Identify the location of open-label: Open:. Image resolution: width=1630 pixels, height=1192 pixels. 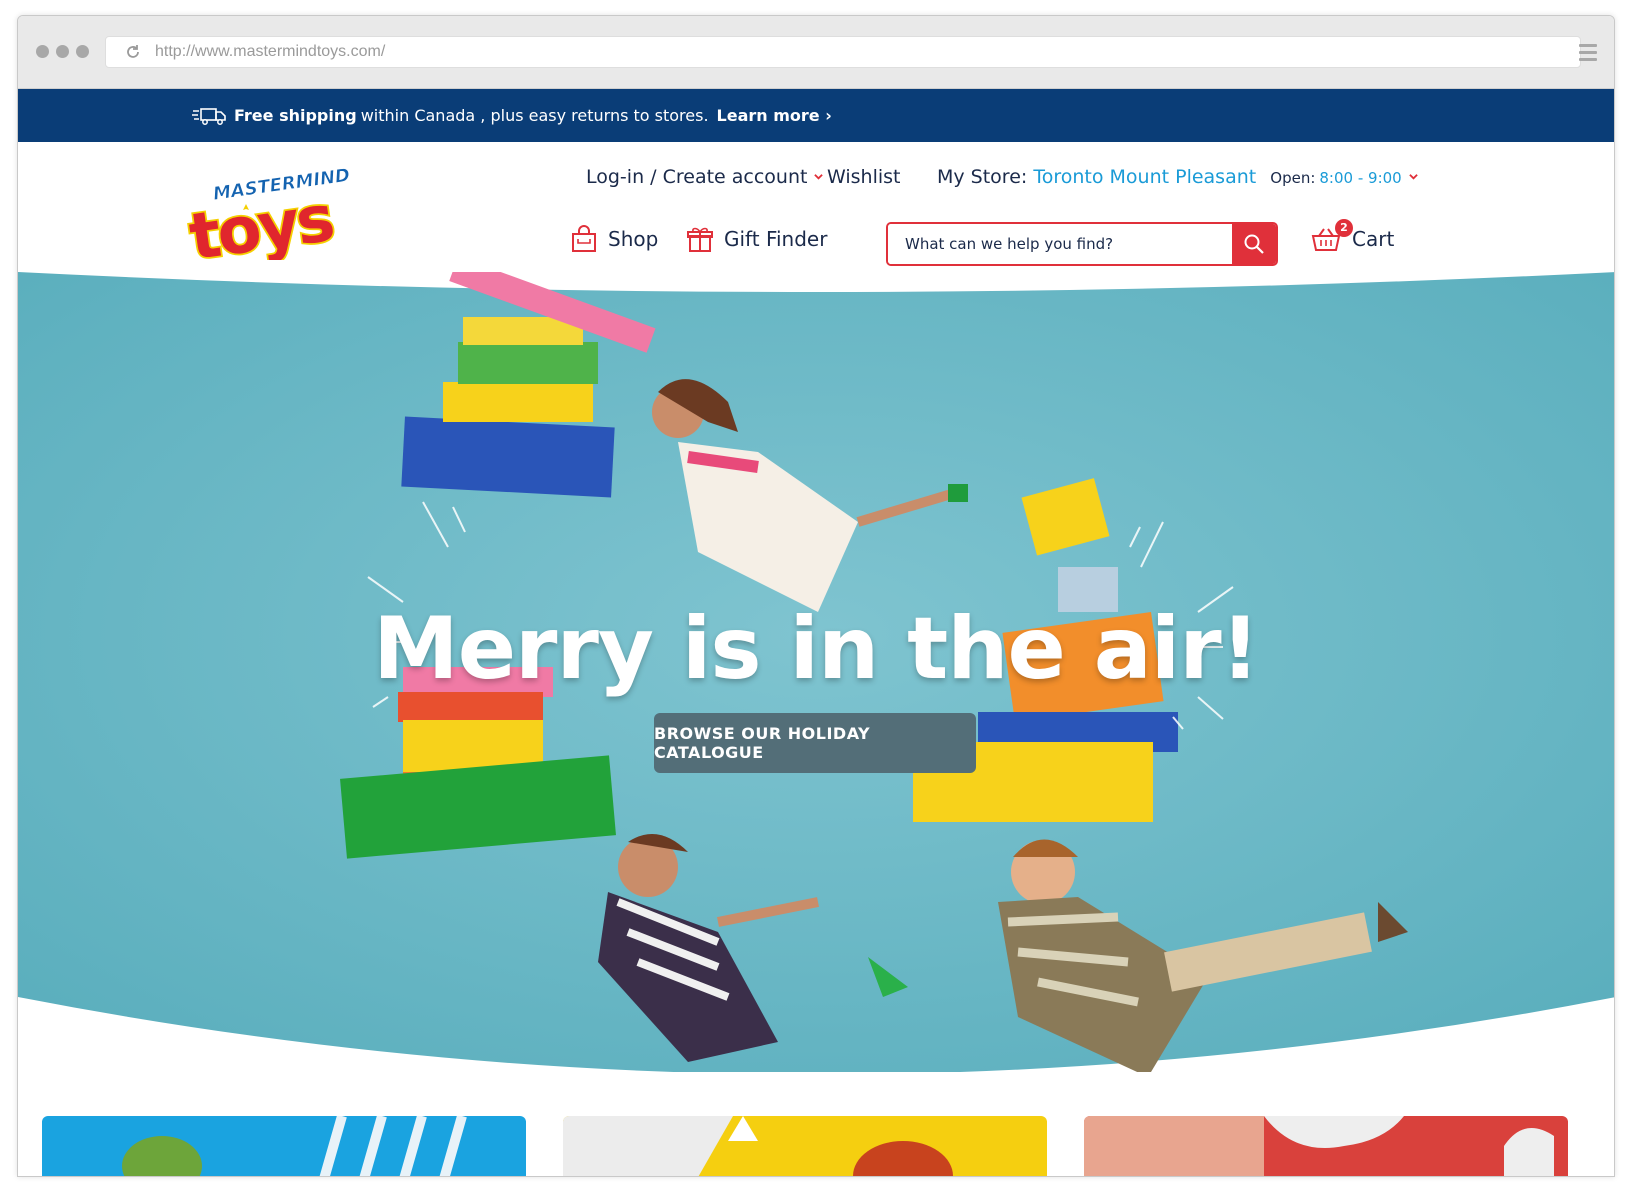
(1293, 178).